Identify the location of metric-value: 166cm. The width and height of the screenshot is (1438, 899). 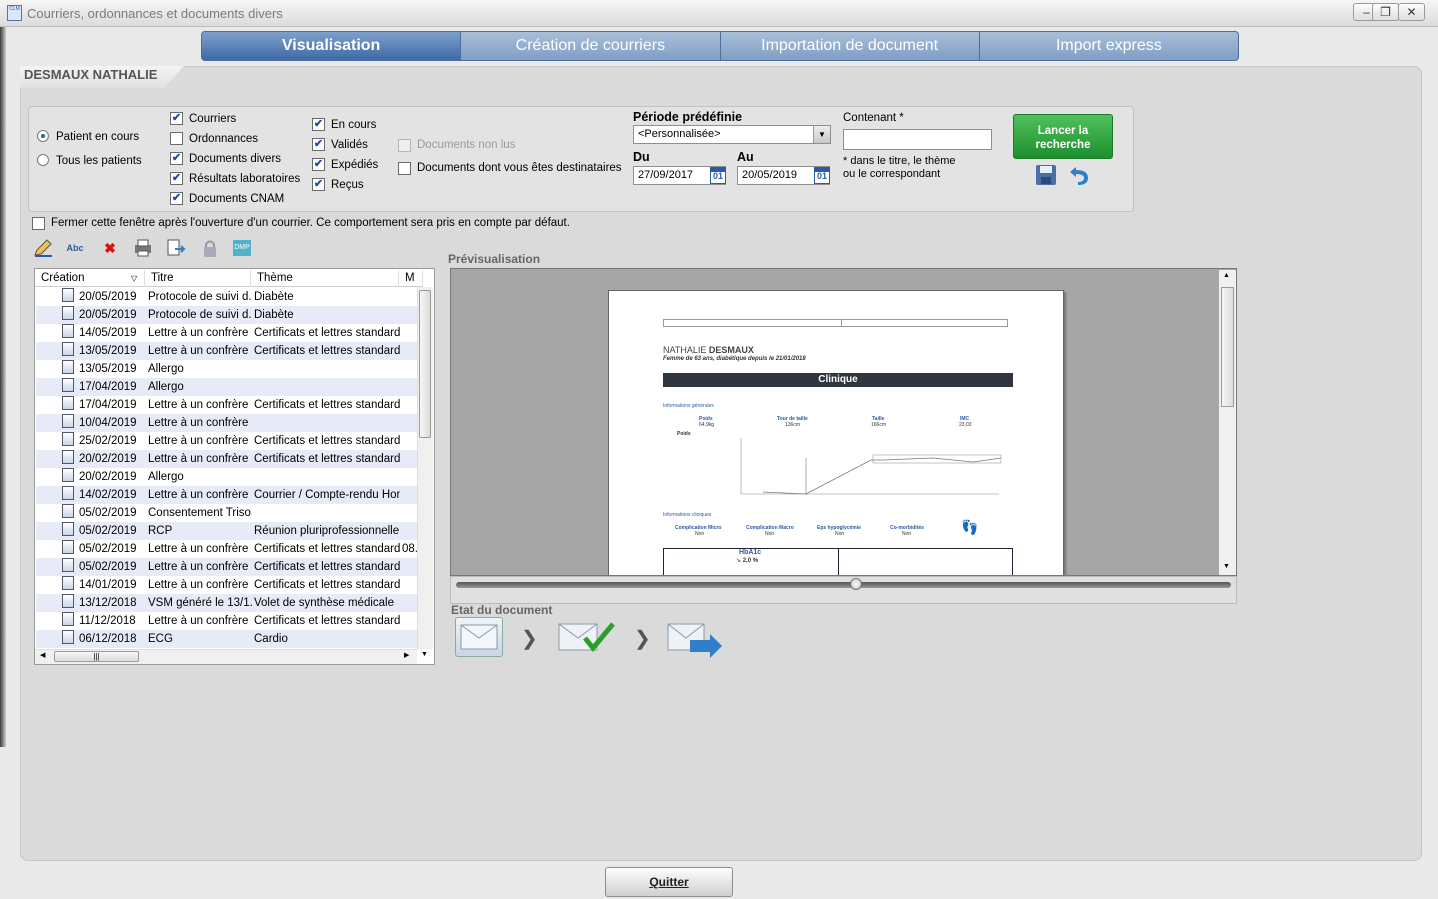
(879, 425).